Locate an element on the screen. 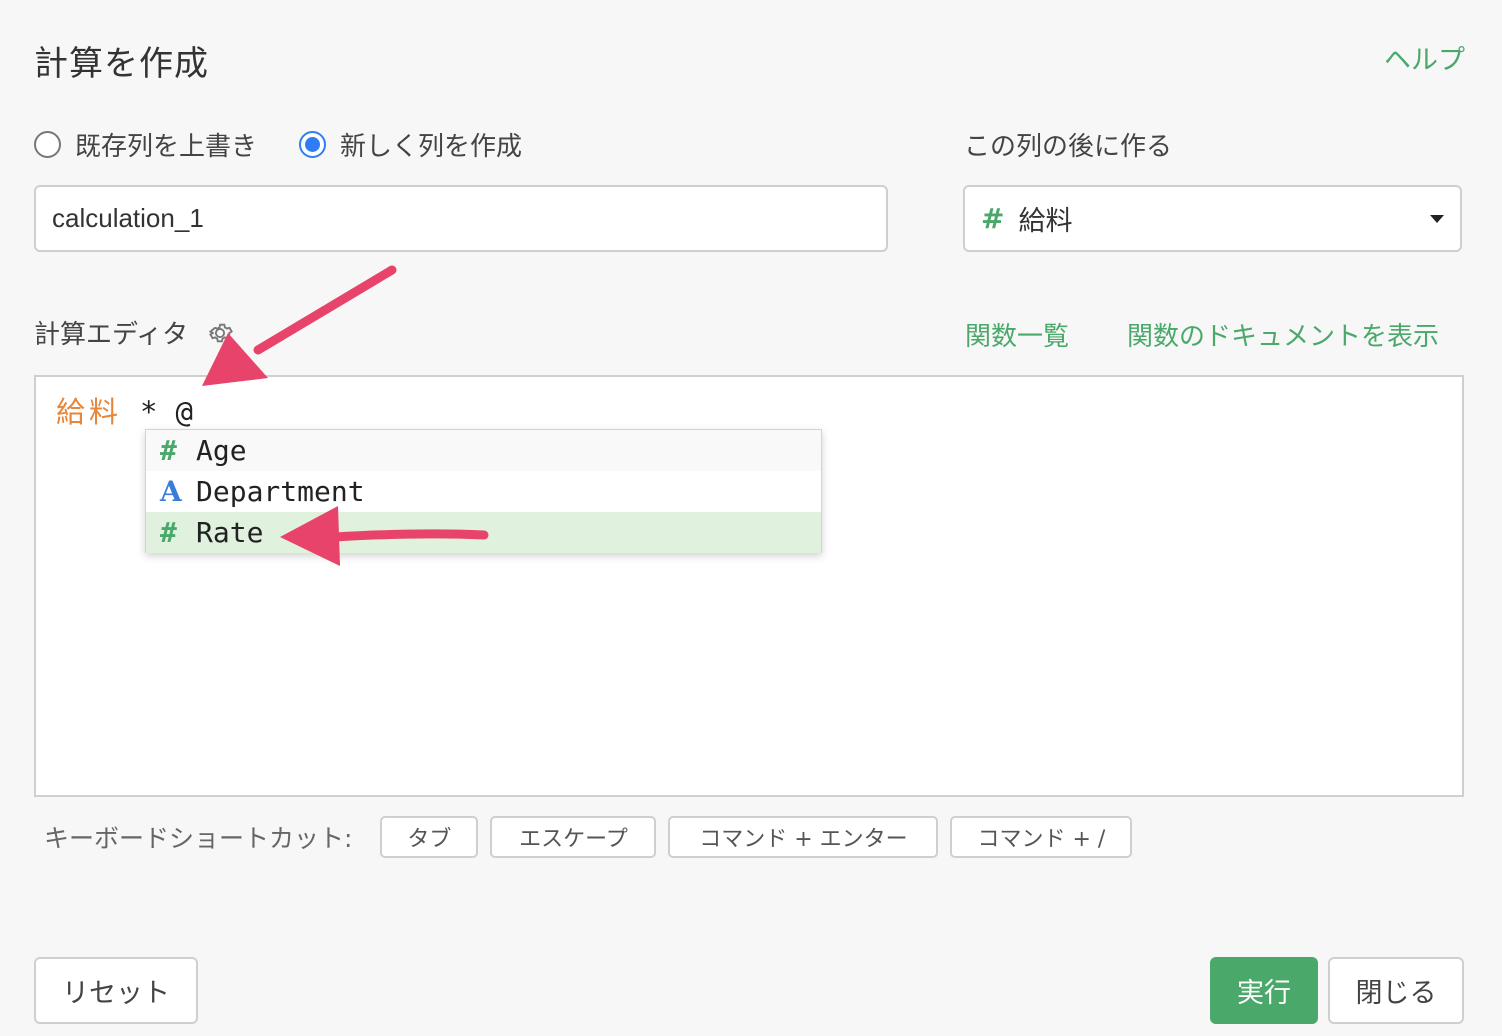 This screenshot has width=1502, height=1036. autocomplete-item-label: Rate is located at coordinates (230, 532).